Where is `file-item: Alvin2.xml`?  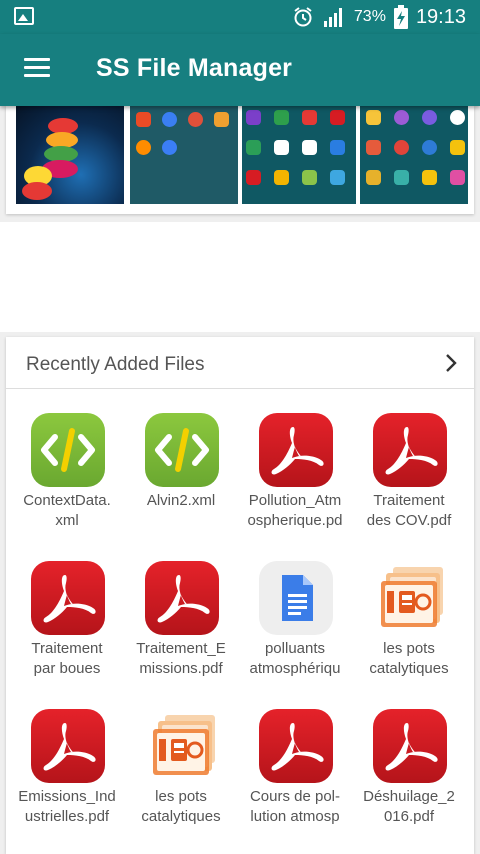
file-item: Alvin2.xml is located at coordinates (181, 473).